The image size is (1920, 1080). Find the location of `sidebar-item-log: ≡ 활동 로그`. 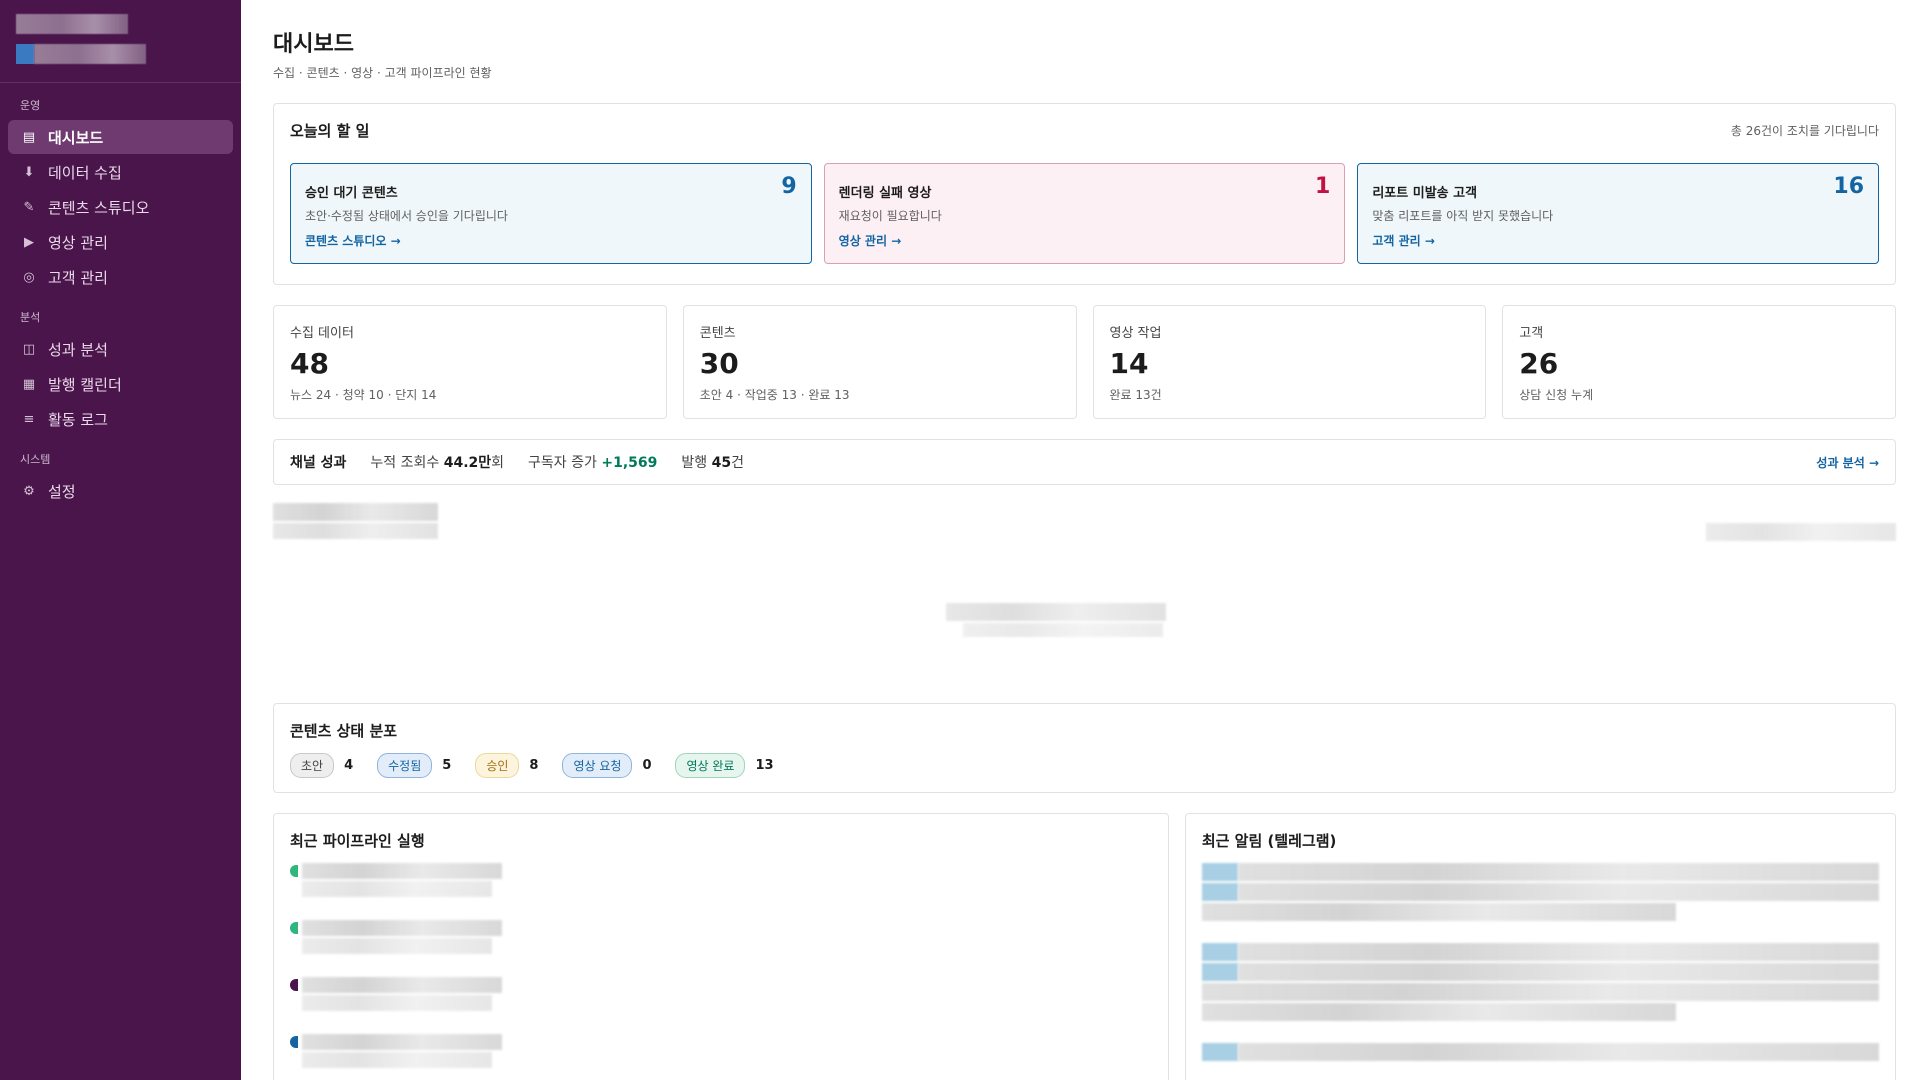

sidebar-item-log: ≡ 활동 로그 is located at coordinates (120, 419).